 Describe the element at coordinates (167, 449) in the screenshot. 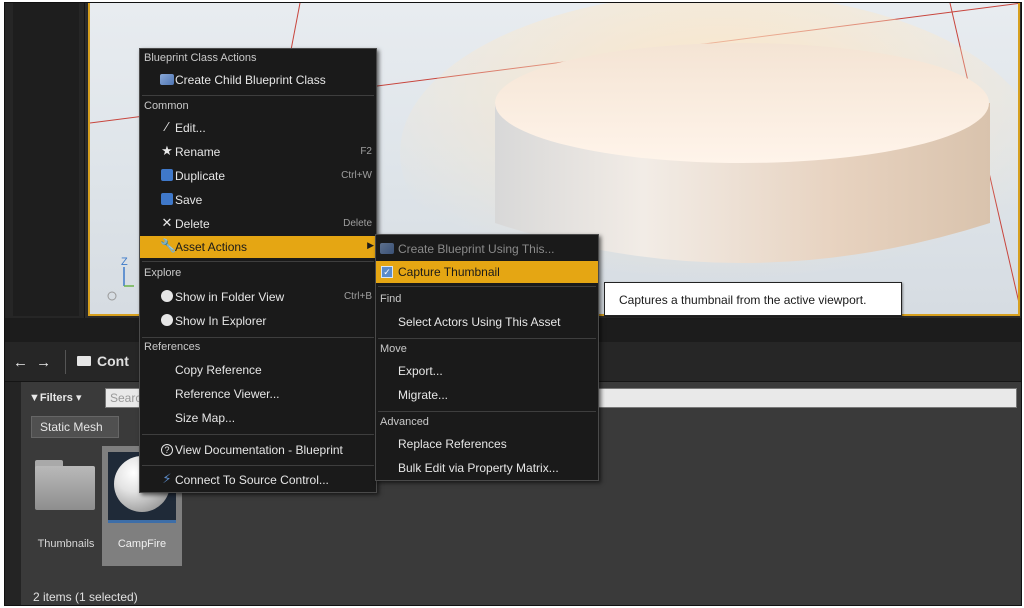

I see `help-icon: ?` at that location.